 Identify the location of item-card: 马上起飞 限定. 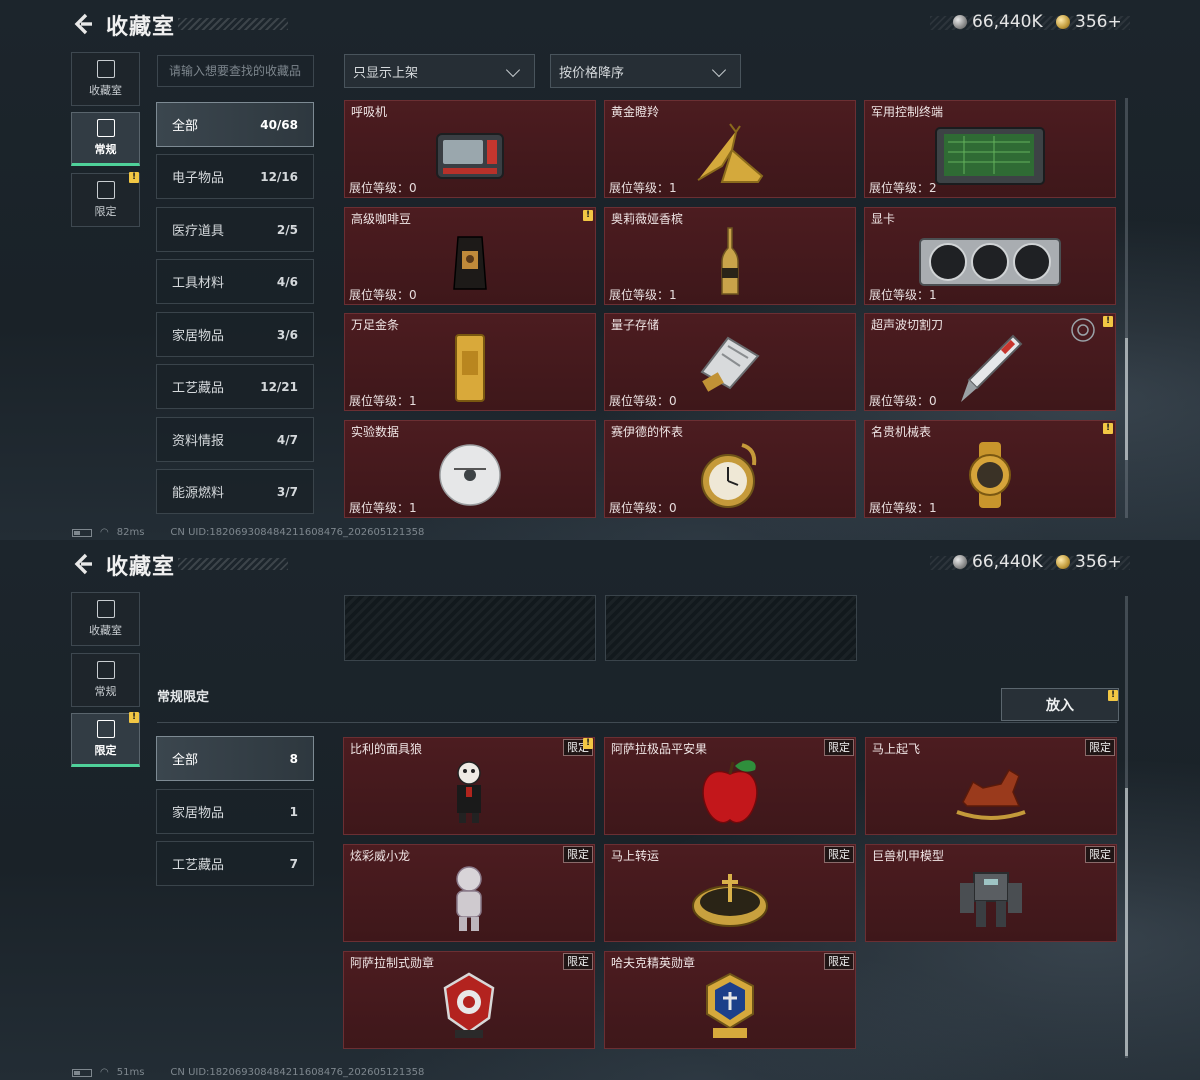
(991, 786).